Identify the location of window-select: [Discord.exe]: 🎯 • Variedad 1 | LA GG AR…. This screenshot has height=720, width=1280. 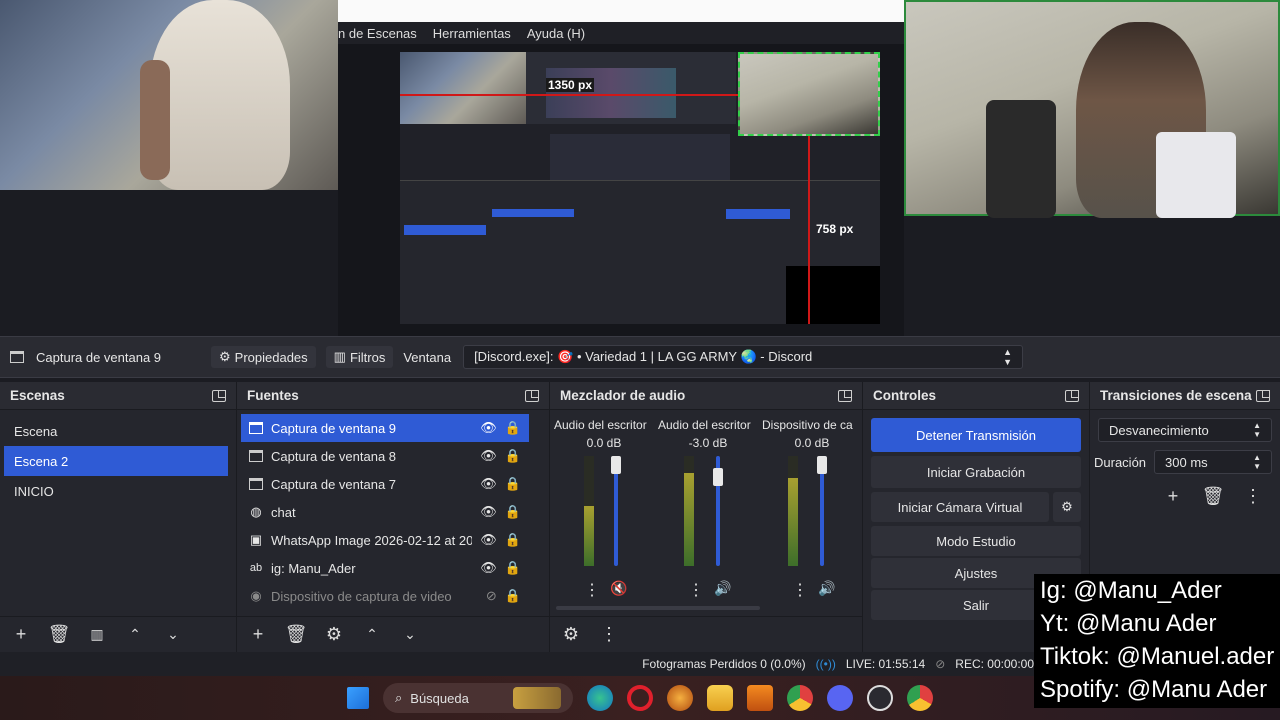
(743, 357).